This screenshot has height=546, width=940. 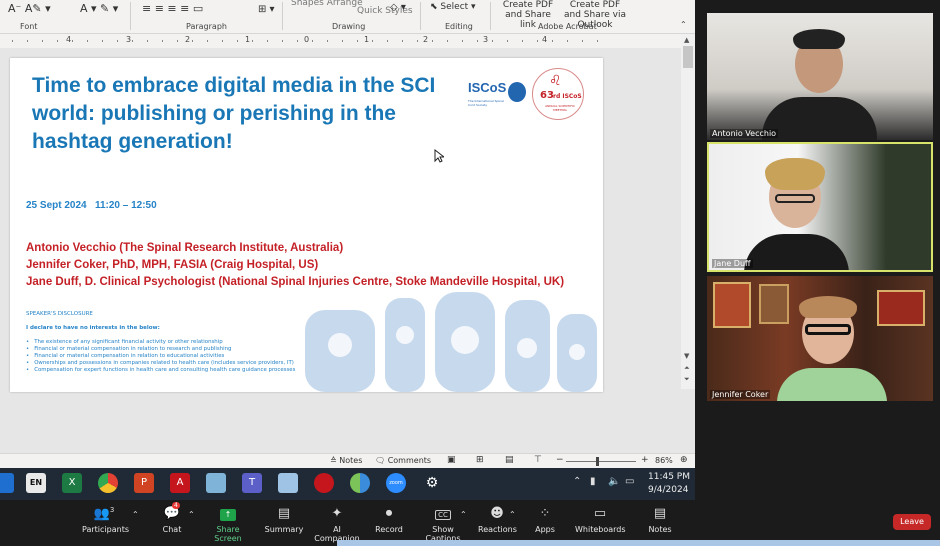 What do you see at coordinates (688, 57) in the screenshot?
I see `scroll-thumb` at bounding box center [688, 57].